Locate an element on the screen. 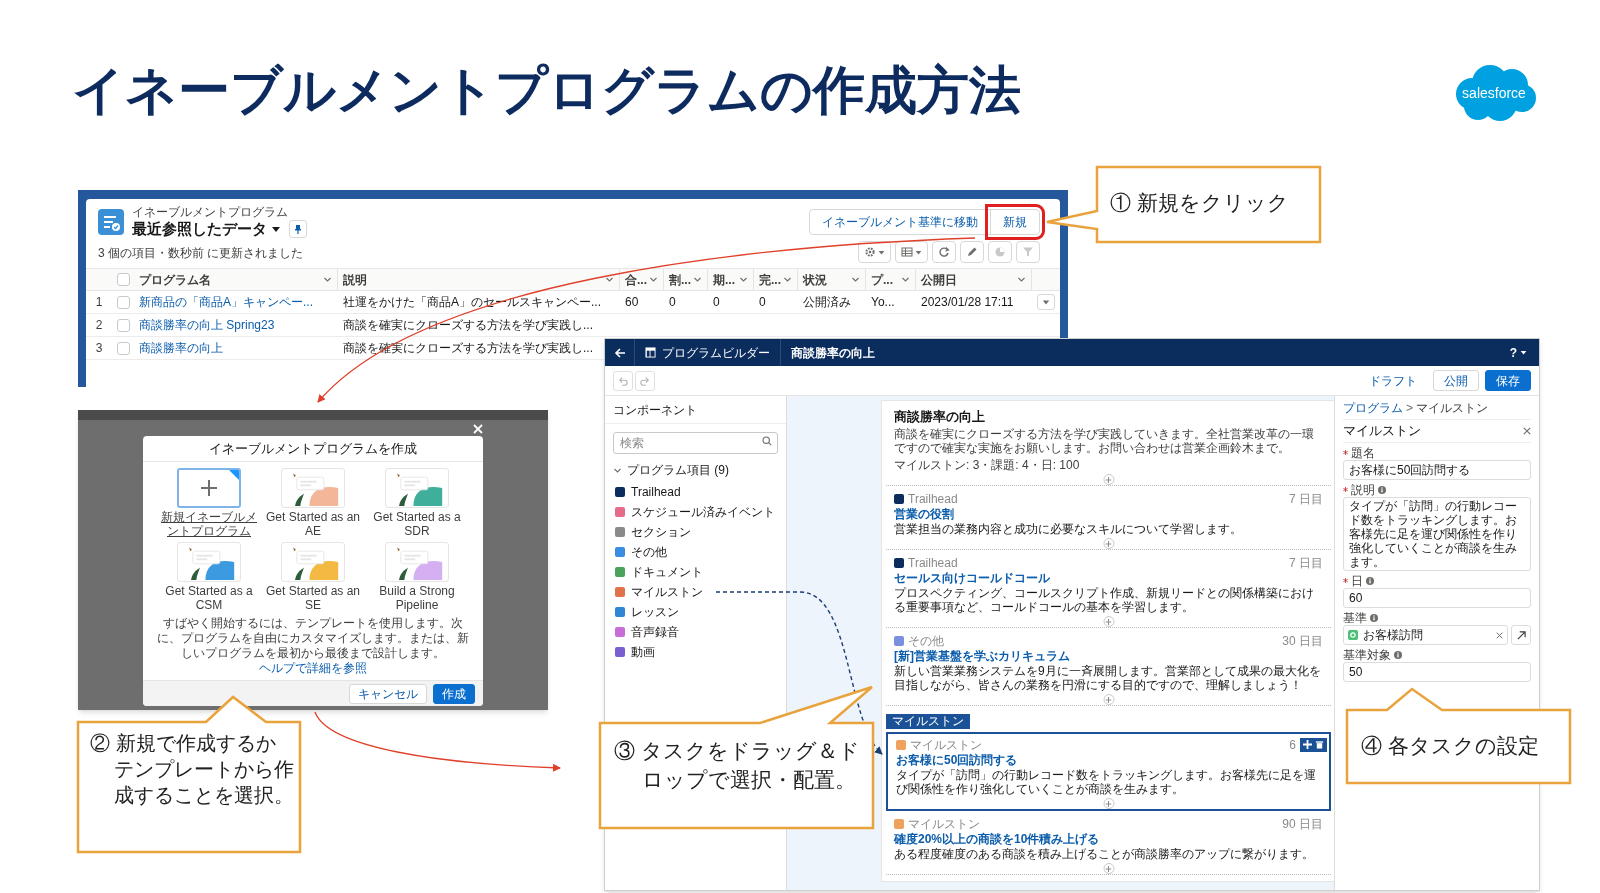 The height and width of the screenshot is (893, 1600). template-label: 新規イネーブルメントプログラム is located at coordinates (209, 524).